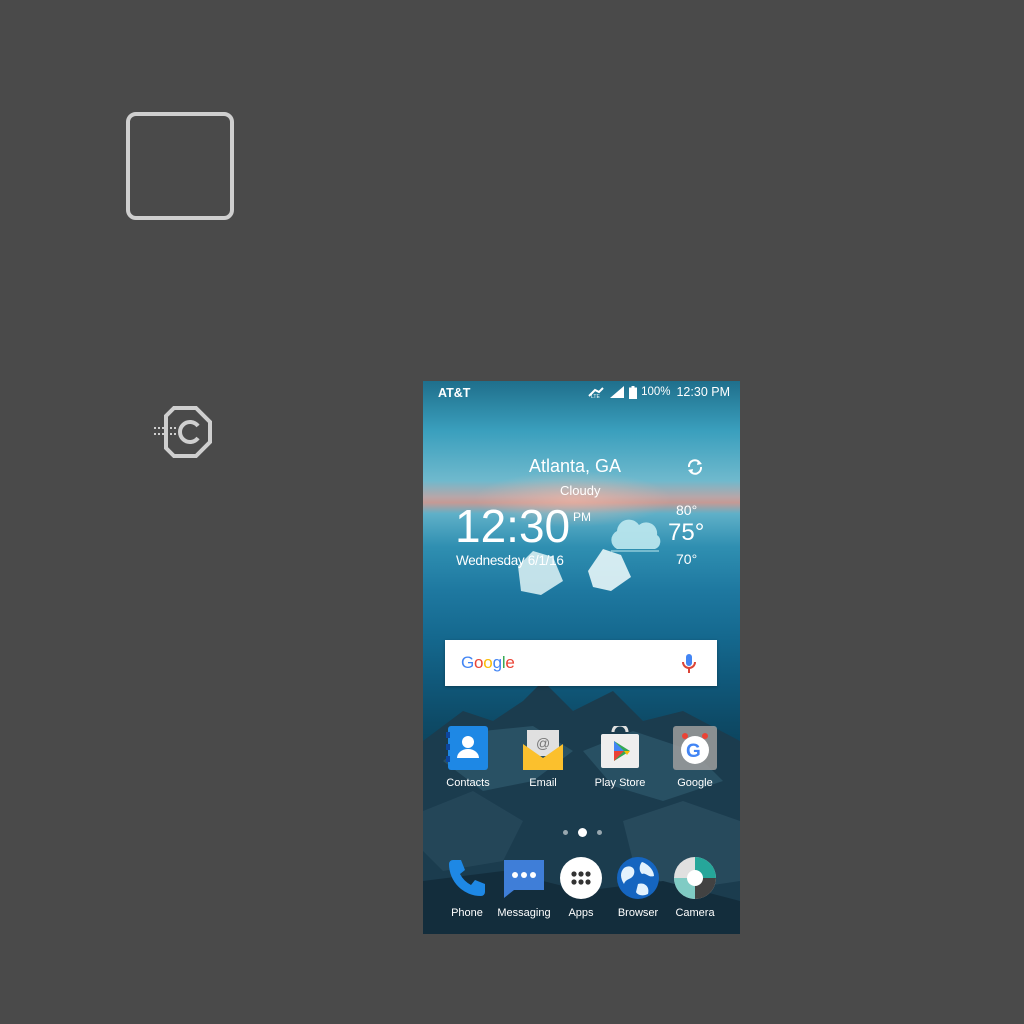 This screenshot has width=1024, height=1024. I want to click on play-store-icon, so click(620, 745).